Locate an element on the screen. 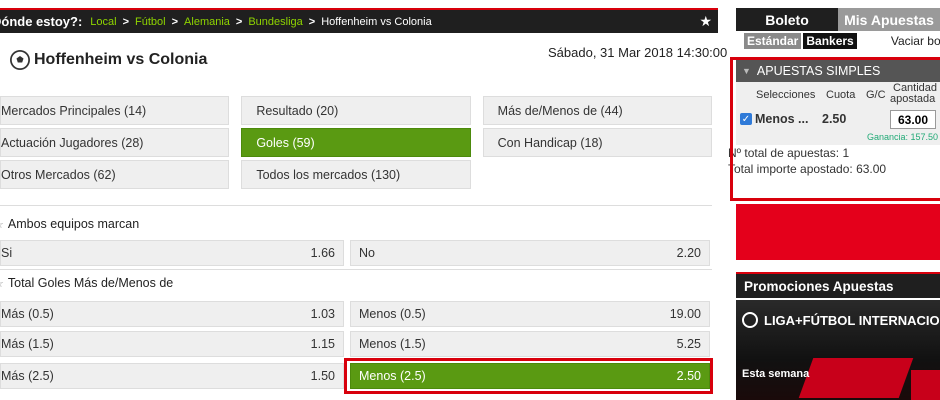  odd-label: Más (2.5) is located at coordinates (27, 376).